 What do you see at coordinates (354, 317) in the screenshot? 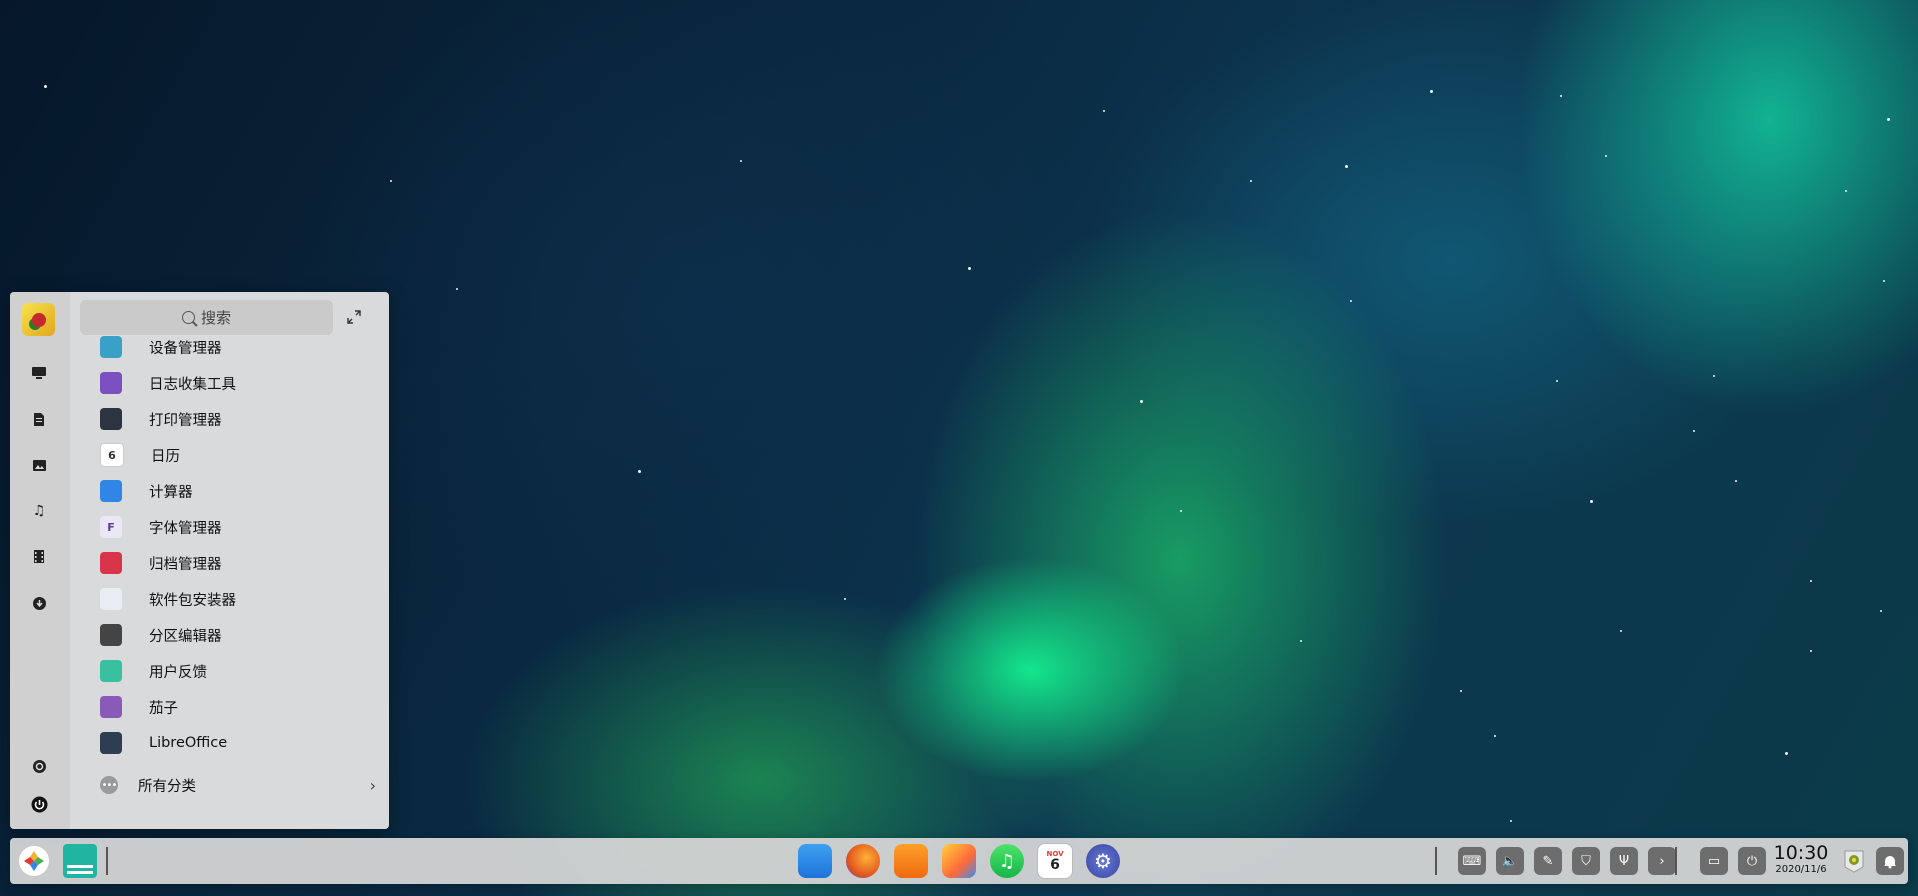
I see `fullscreen-toggle-icon` at bounding box center [354, 317].